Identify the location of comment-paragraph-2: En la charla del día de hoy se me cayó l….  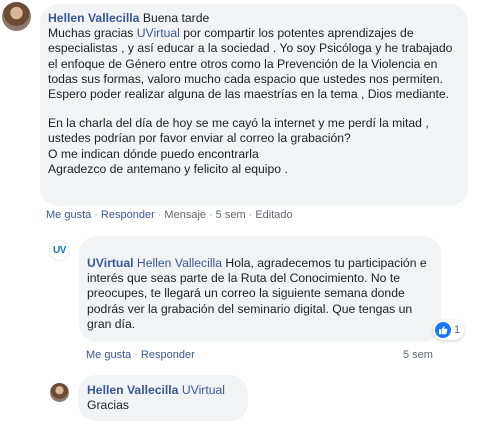
(252, 146).